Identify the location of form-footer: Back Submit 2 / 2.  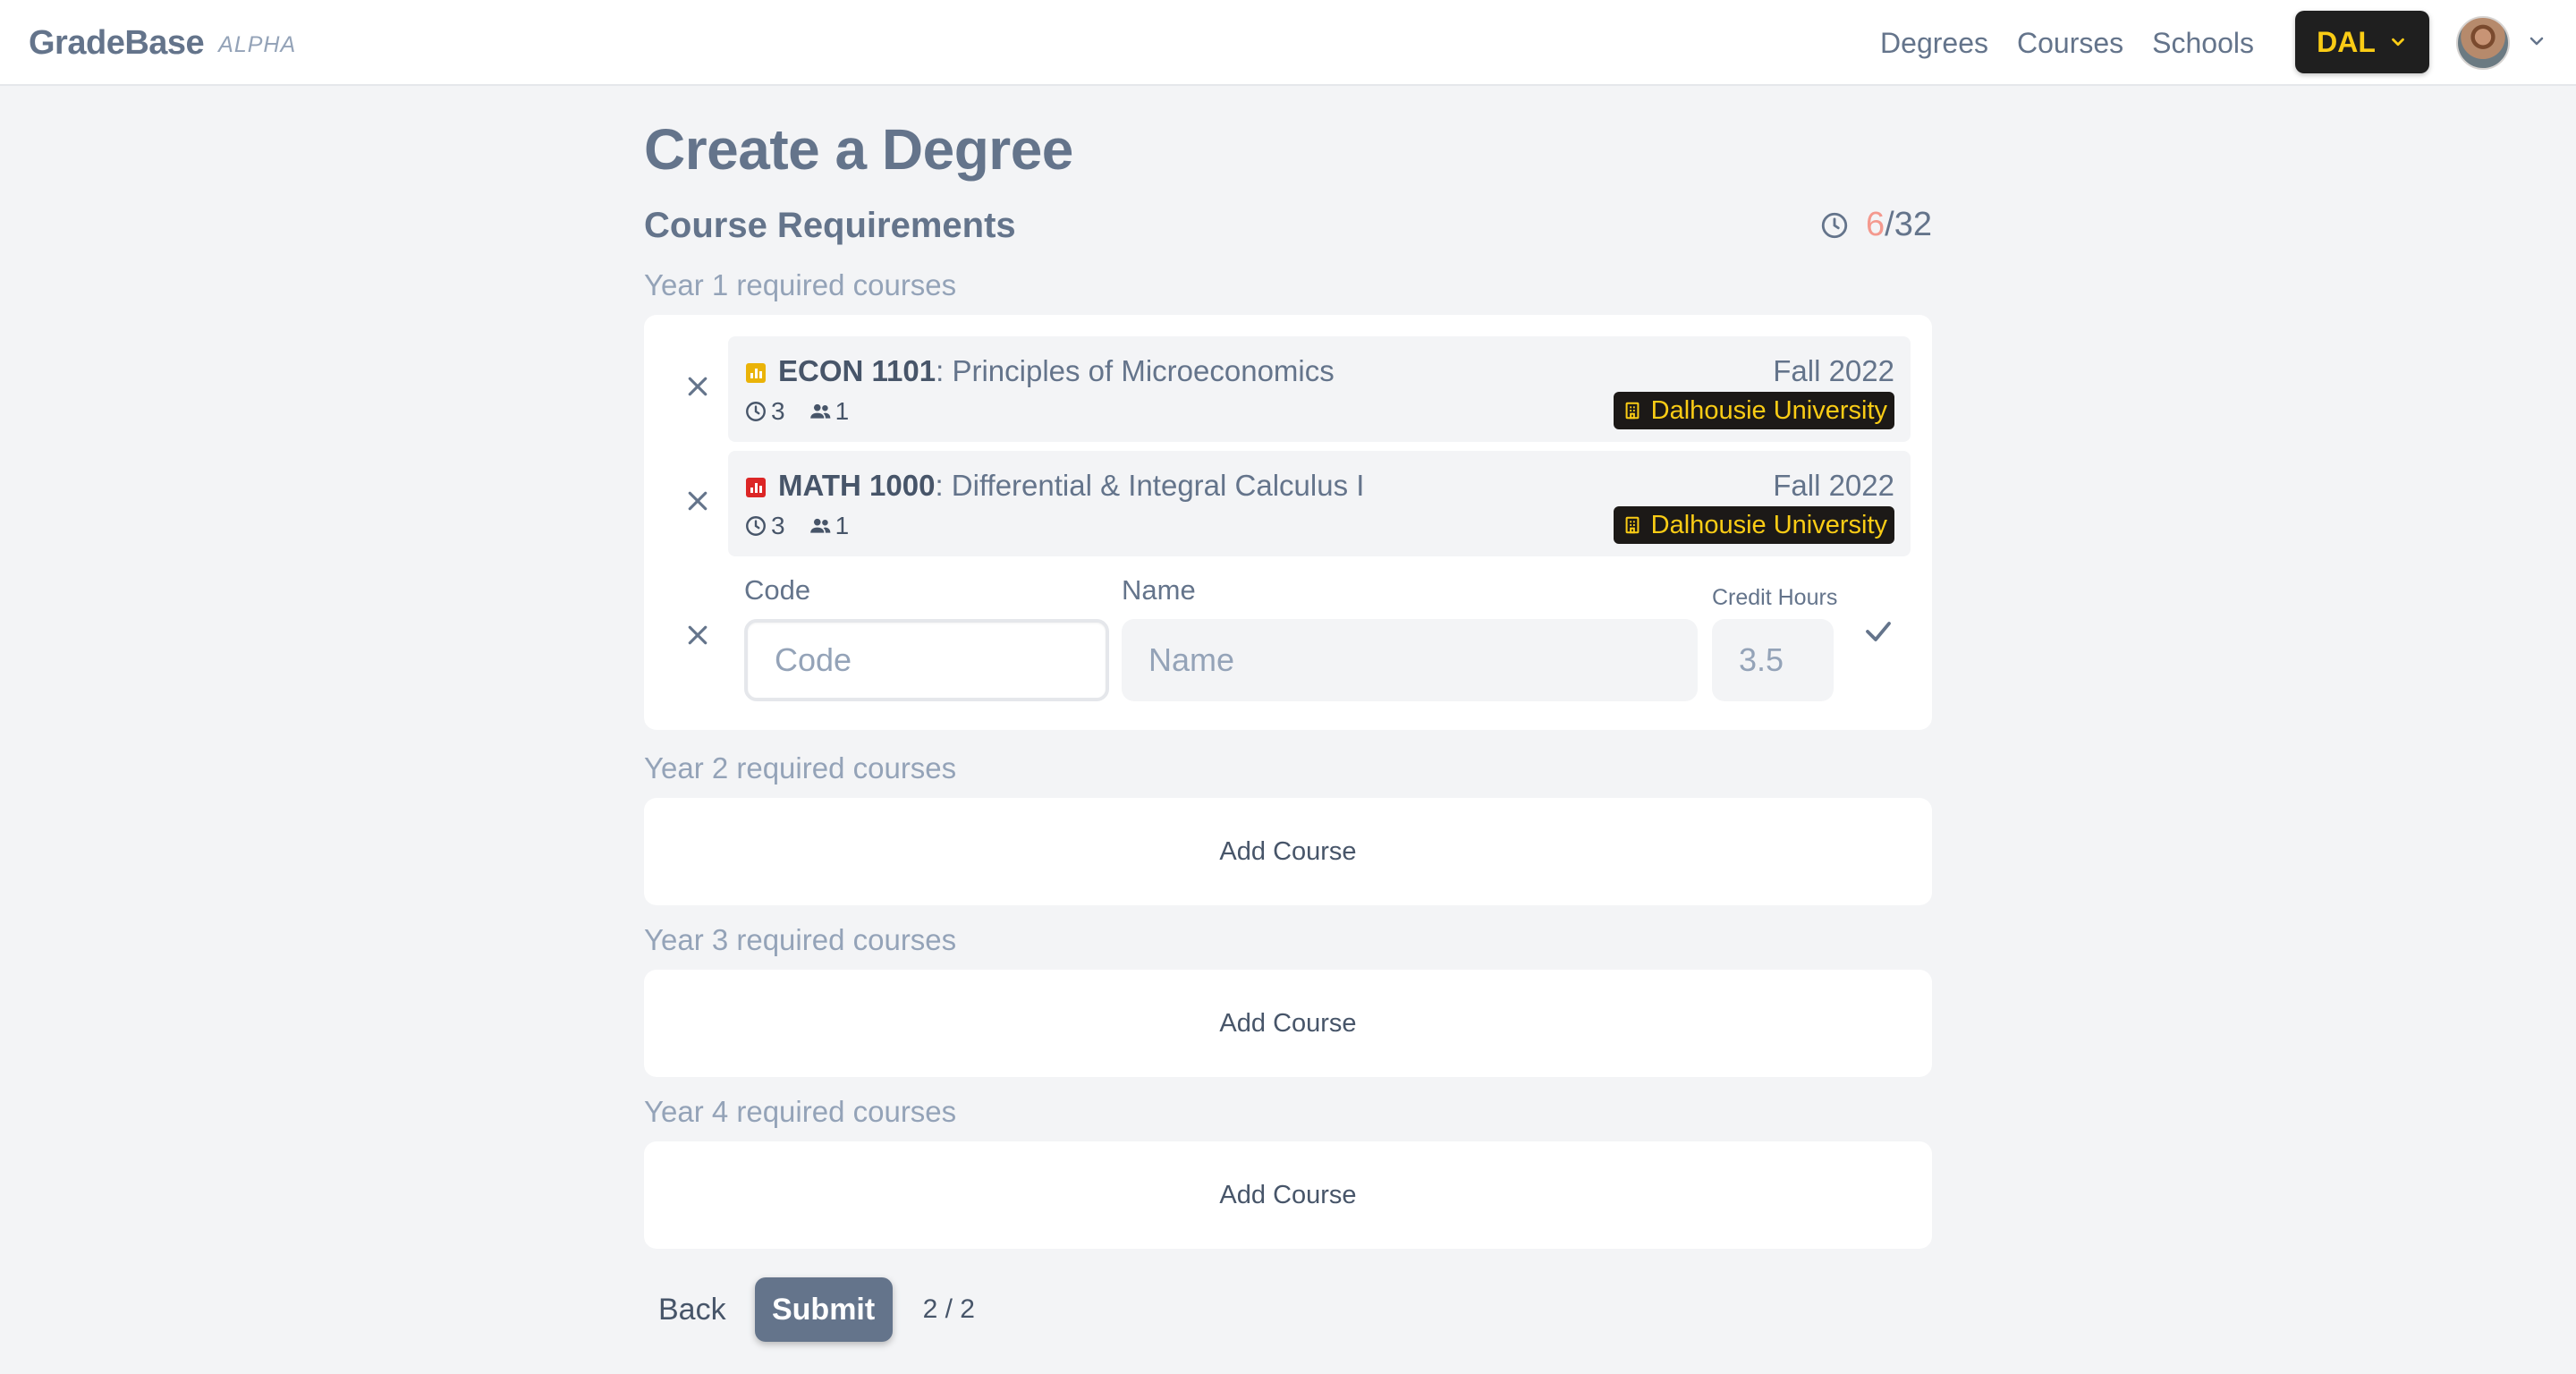
(809, 1309).